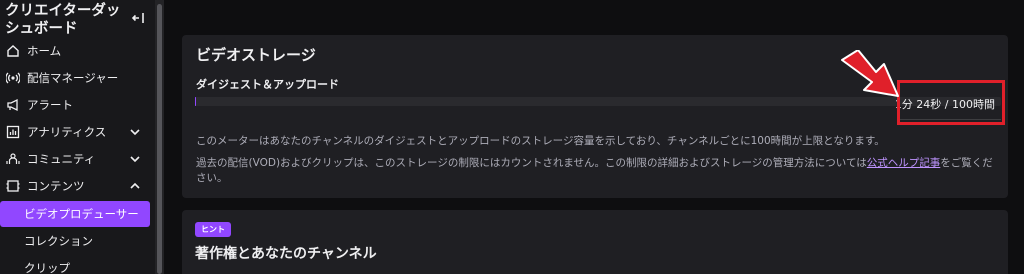 The height and width of the screenshot is (274, 1024). I want to click on card-title: 著作権とあなたのチャンネル, so click(286, 254).